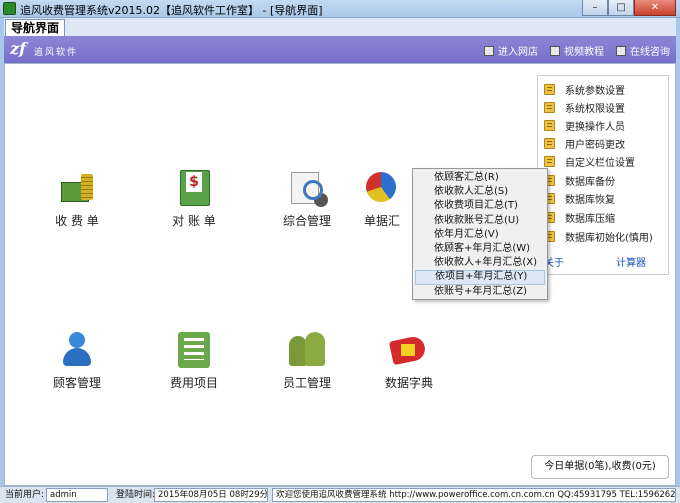  What do you see at coordinates (408, 383) in the screenshot?
I see `module-label: 数据字典` at bounding box center [408, 383].